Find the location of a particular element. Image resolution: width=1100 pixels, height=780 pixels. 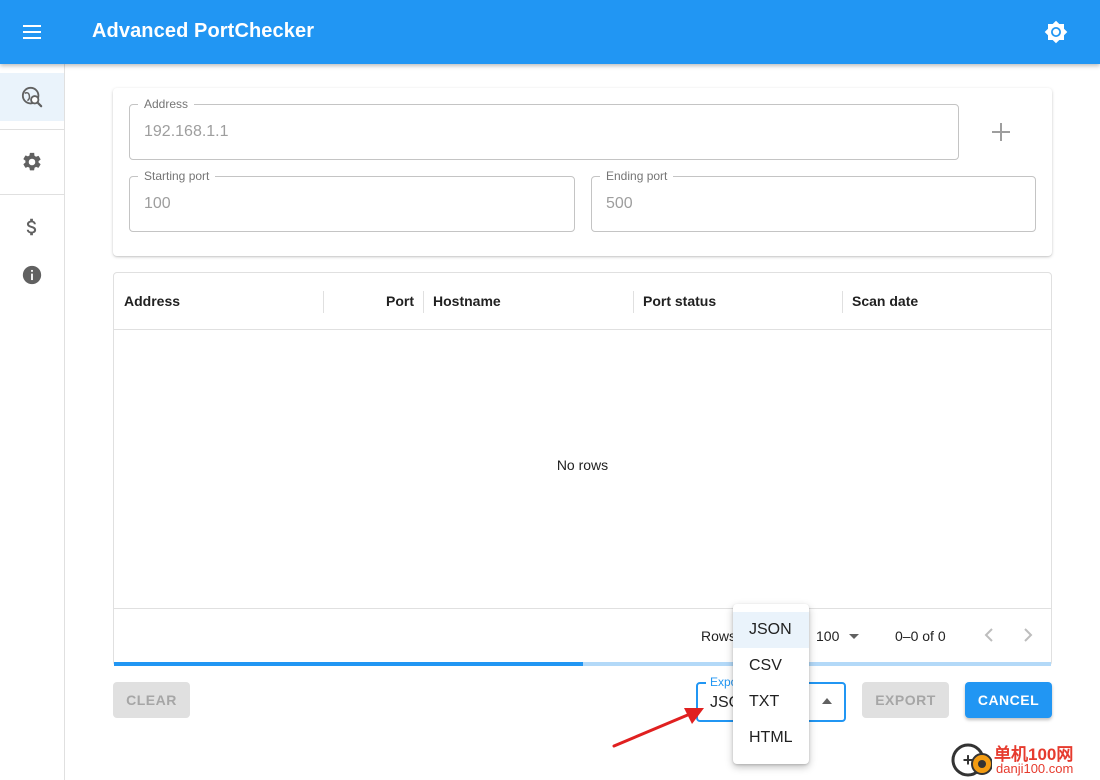

next-page-icon is located at coordinates (1028, 635).